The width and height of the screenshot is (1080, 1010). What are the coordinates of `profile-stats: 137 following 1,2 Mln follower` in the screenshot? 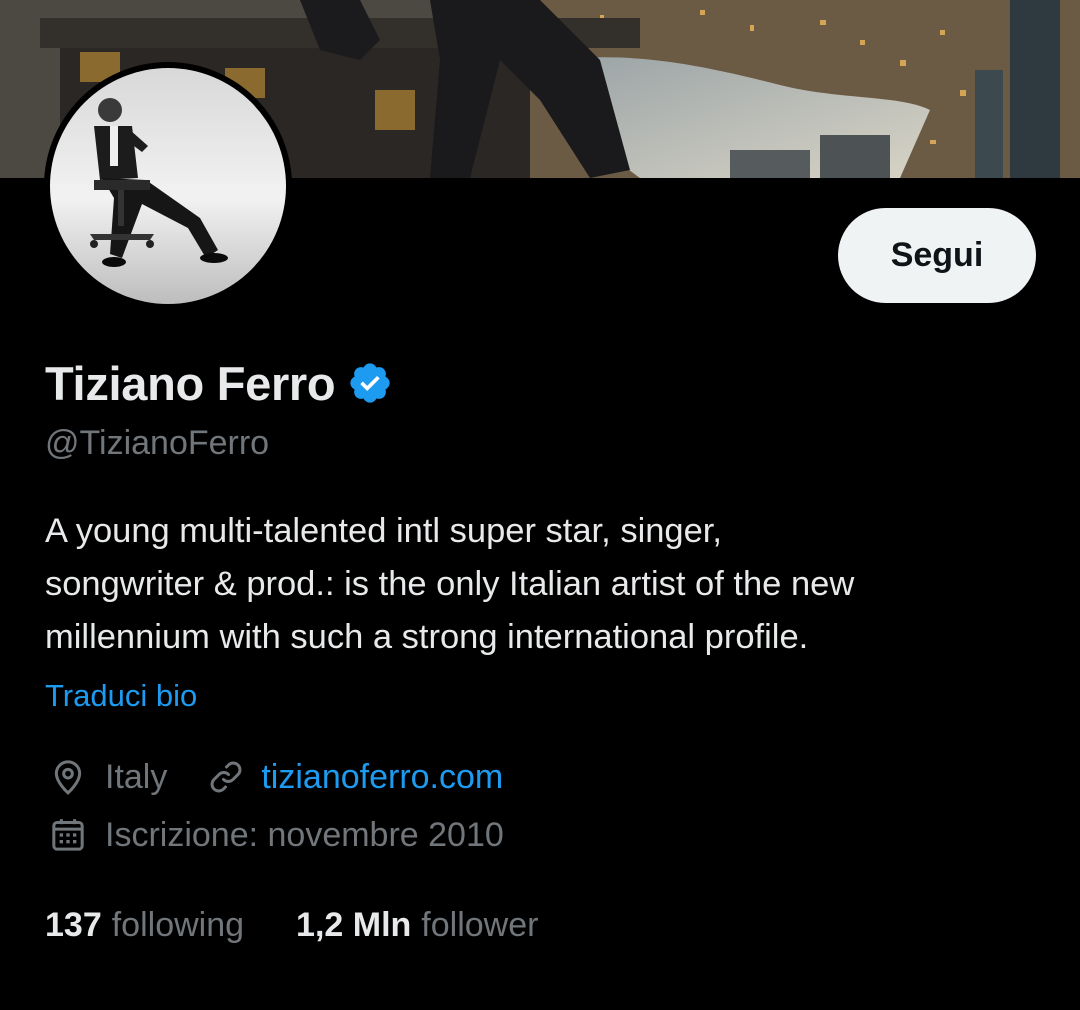 It's located at (291, 925).